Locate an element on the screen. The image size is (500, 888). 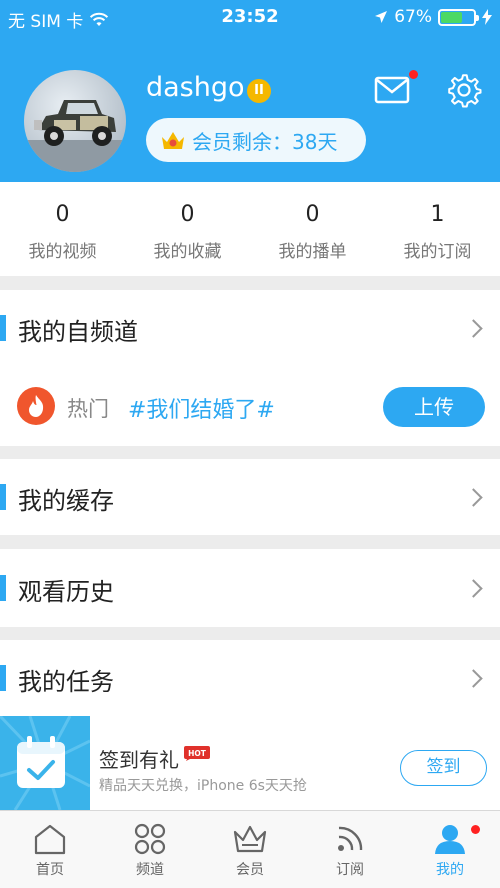
battery-icon is located at coordinates (458, 17).